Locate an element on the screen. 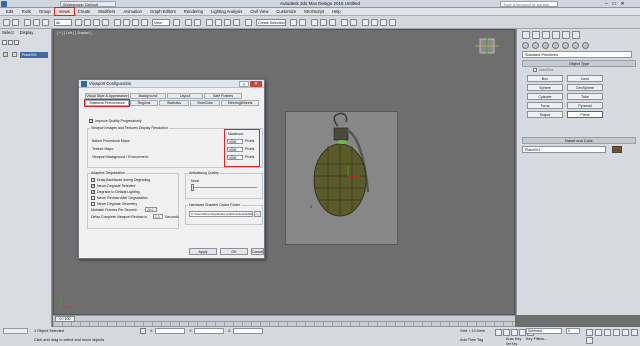 The height and width of the screenshot is (346, 640). ok-button: OK is located at coordinates (234, 251).